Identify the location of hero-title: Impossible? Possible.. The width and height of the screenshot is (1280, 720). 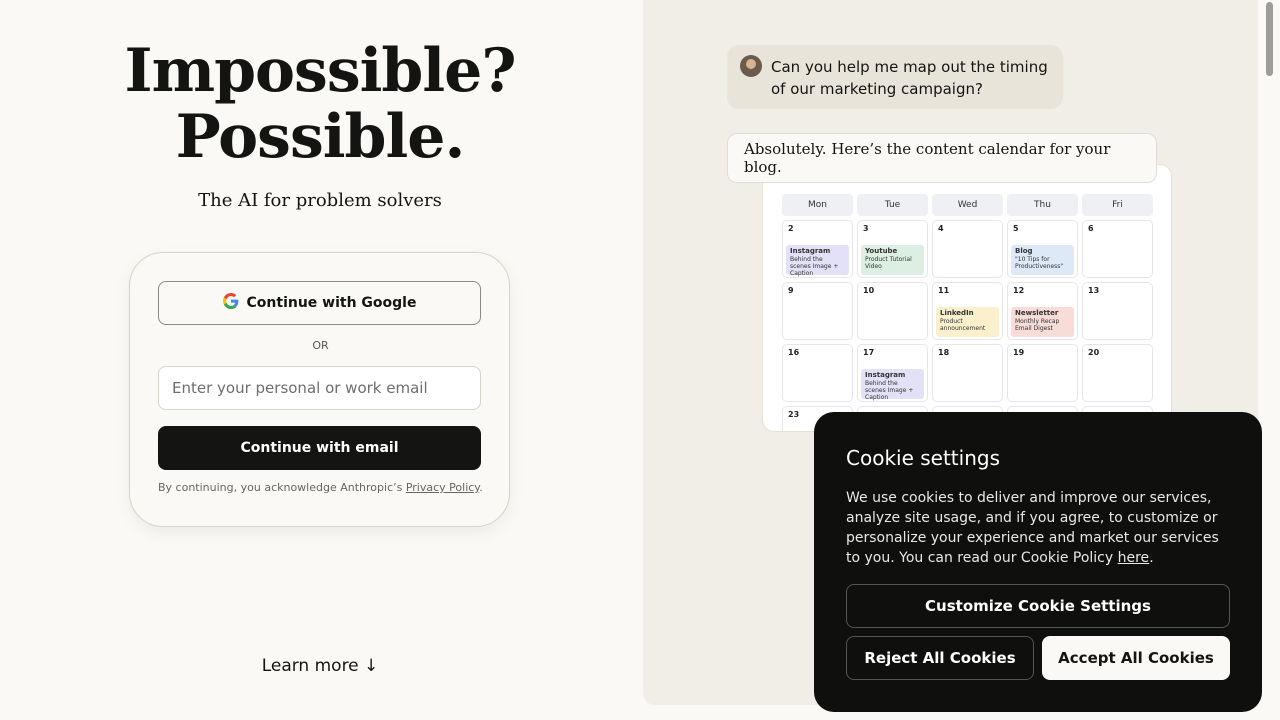
(320, 104).